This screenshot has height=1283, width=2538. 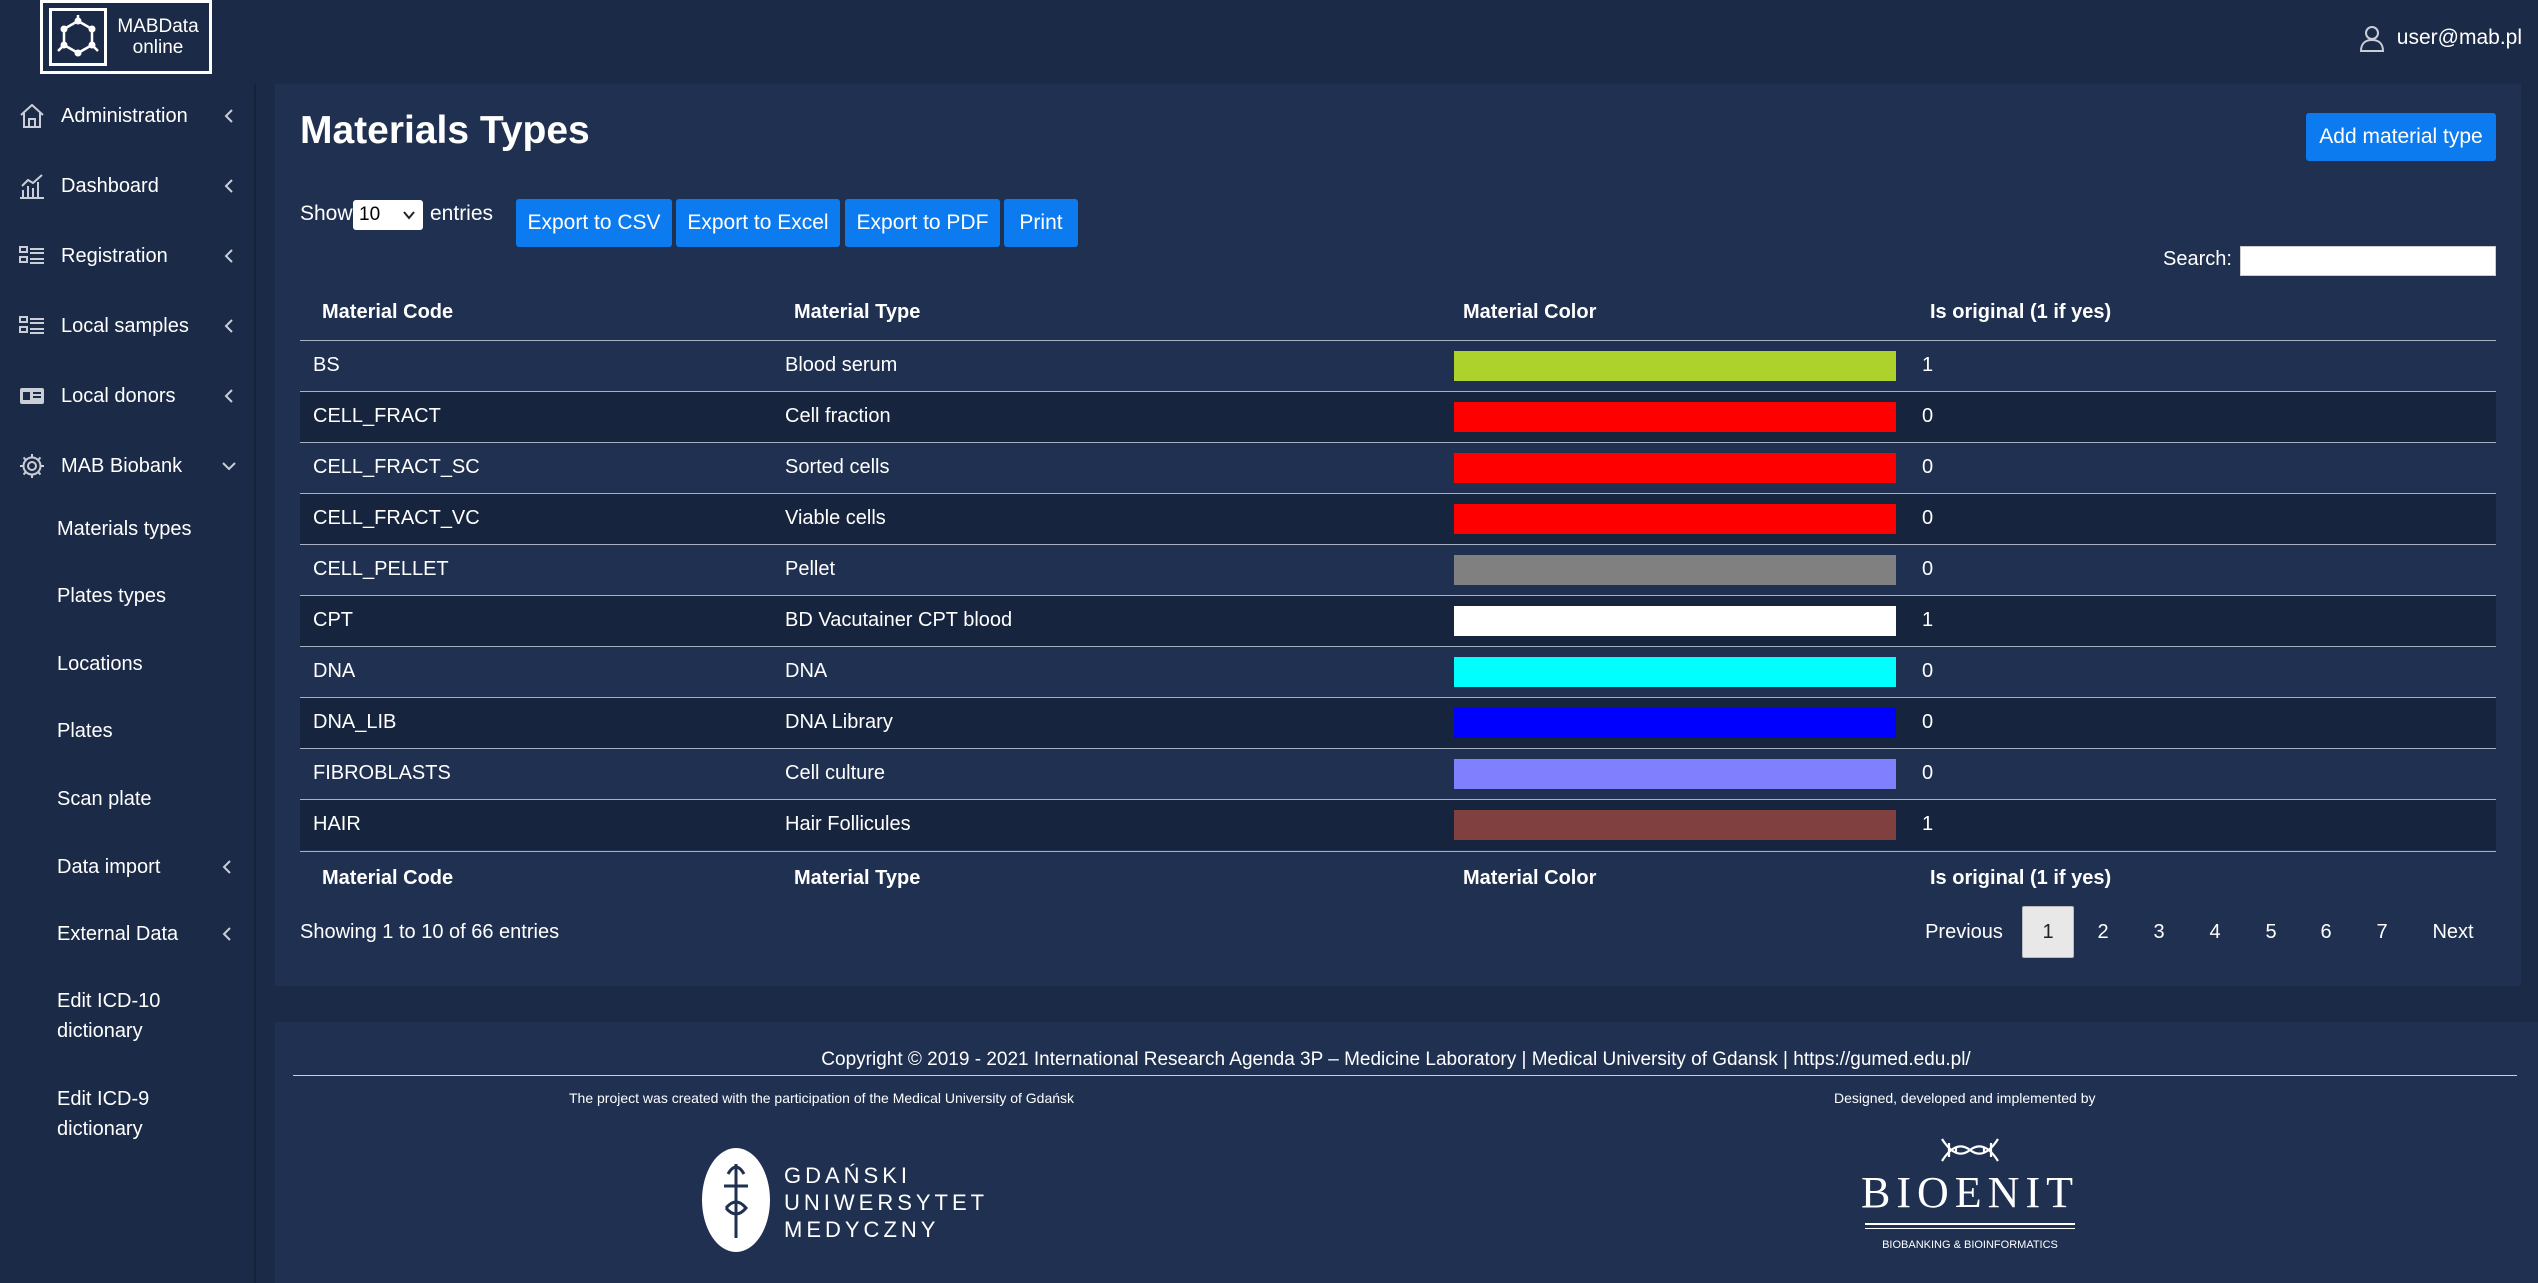 What do you see at coordinates (333, 620) in the screenshot?
I see `cell-material-code: CPT` at bounding box center [333, 620].